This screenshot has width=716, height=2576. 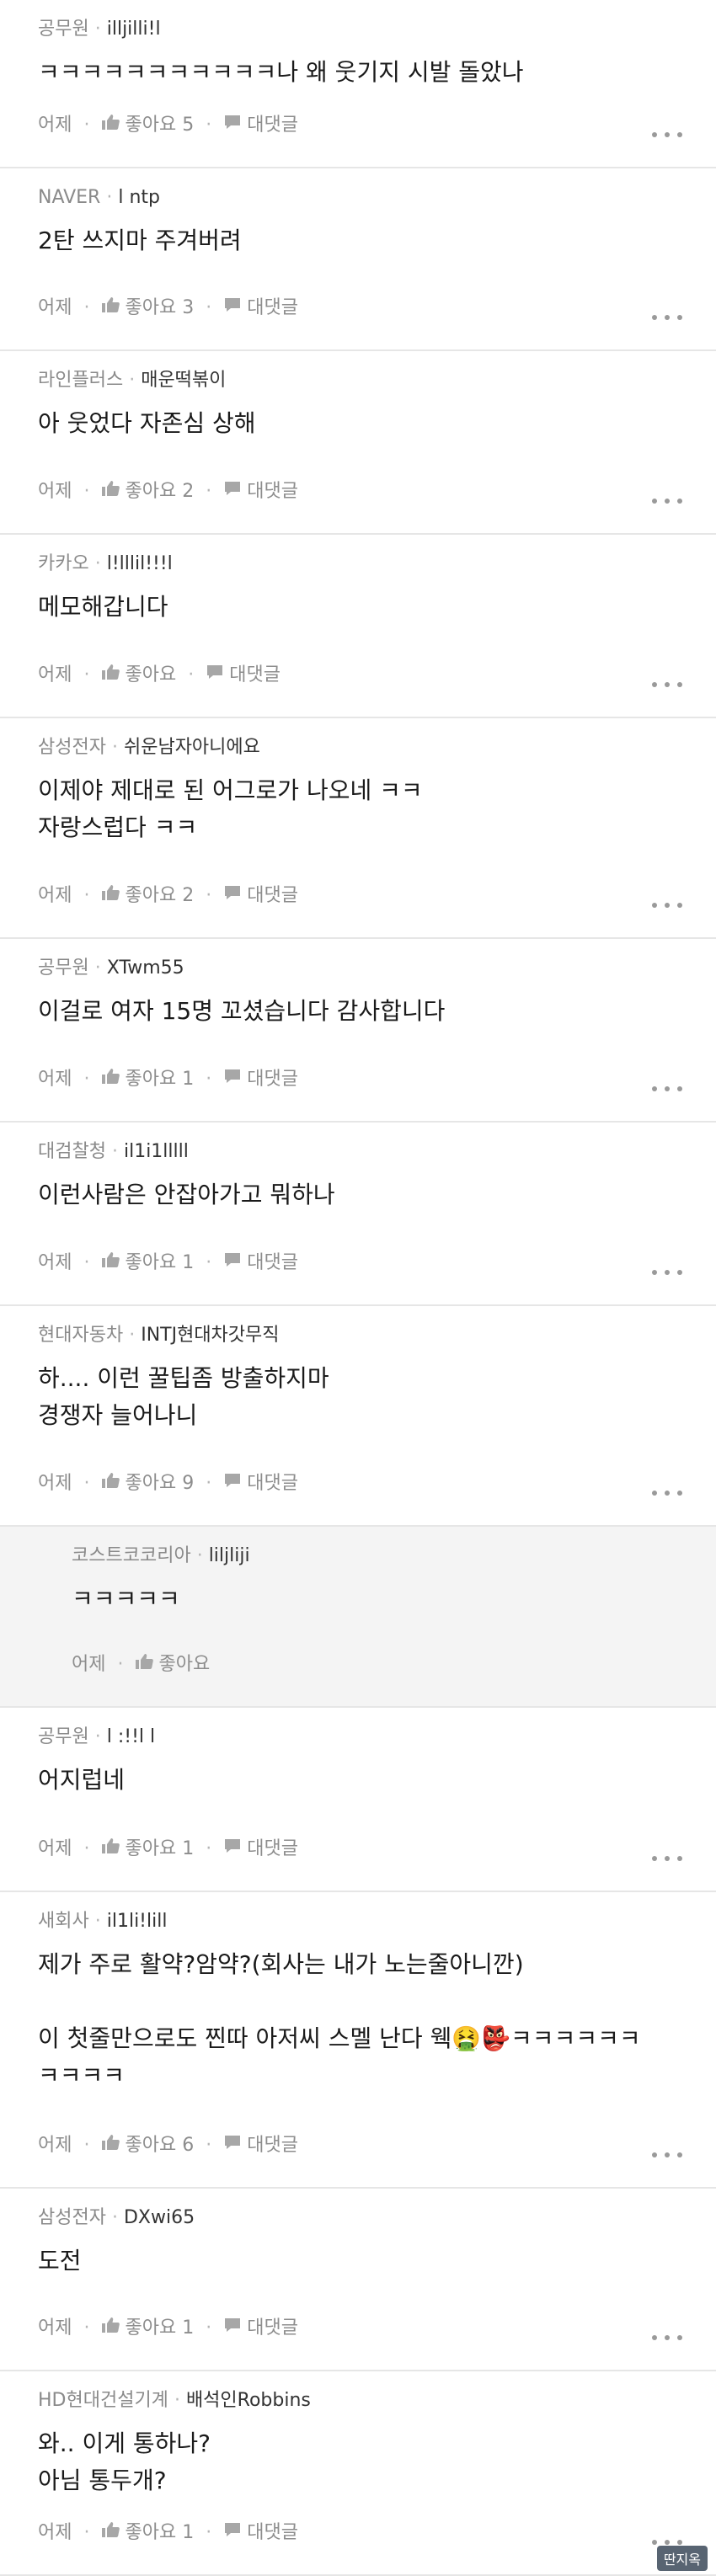 What do you see at coordinates (377, 1335) in the screenshot?
I see `comment-meta: 현대자동차 · INTJ현대차갓무직` at bounding box center [377, 1335].